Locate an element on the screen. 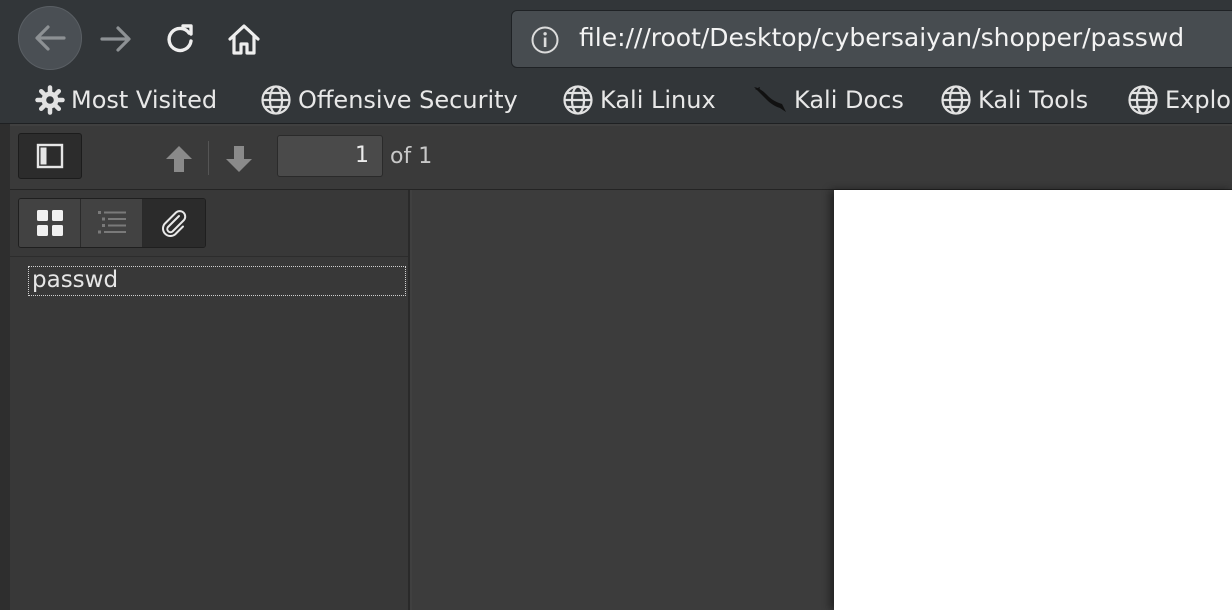  gear-icon is located at coordinates (50, 100).